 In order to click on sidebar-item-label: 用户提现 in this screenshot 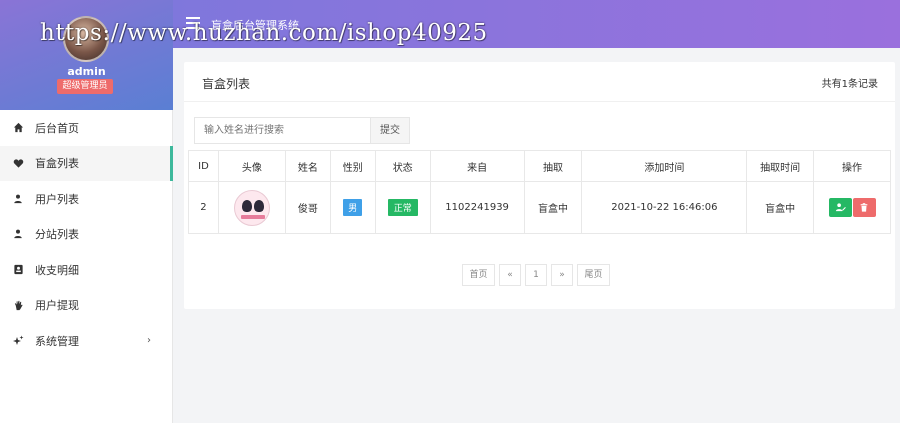, I will do `click(57, 306)`.